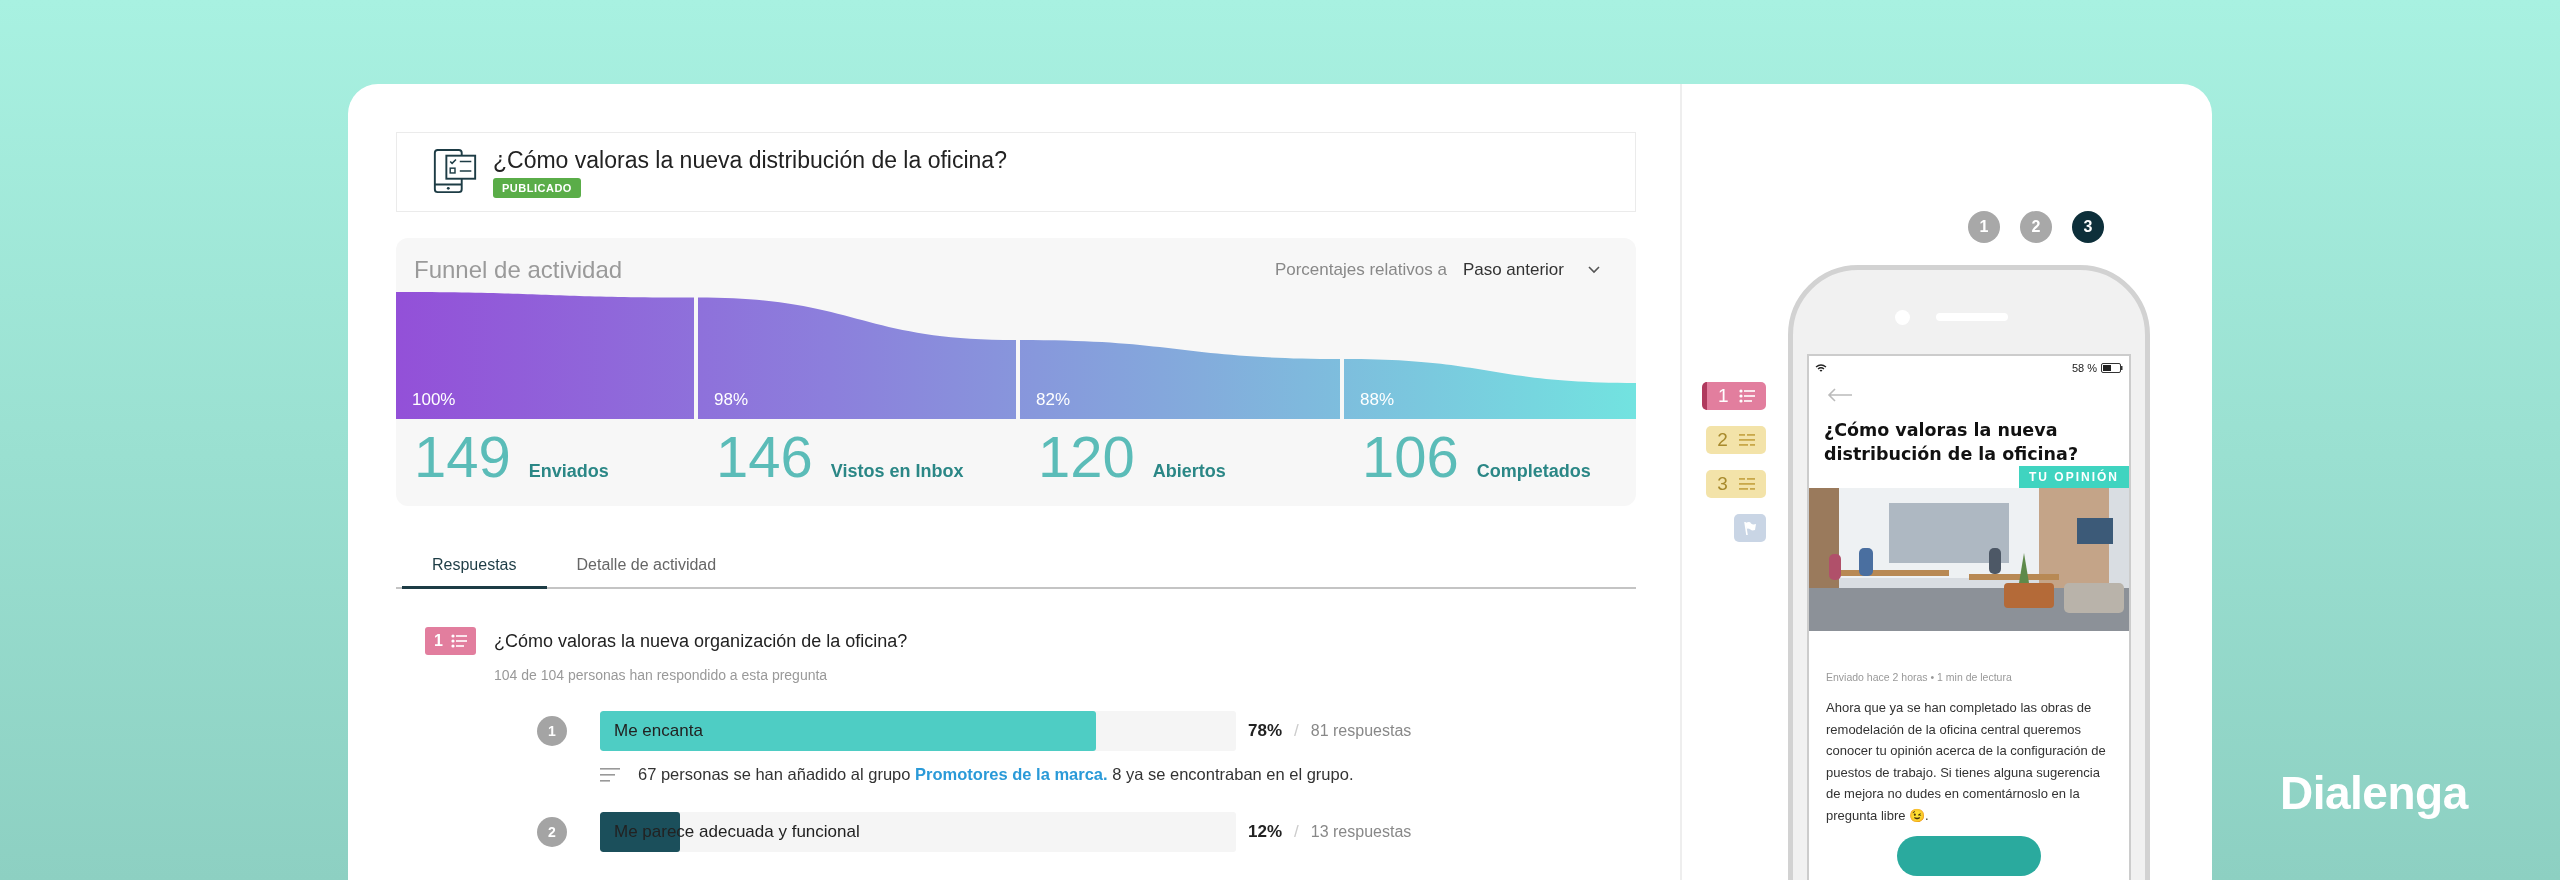 The width and height of the screenshot is (2560, 880). I want to click on option-label: Me encanta, so click(658, 730).